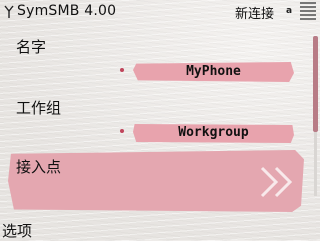  Describe the element at coordinates (67, 11) in the screenshot. I see `app-title: SymSMB 4.00` at that location.